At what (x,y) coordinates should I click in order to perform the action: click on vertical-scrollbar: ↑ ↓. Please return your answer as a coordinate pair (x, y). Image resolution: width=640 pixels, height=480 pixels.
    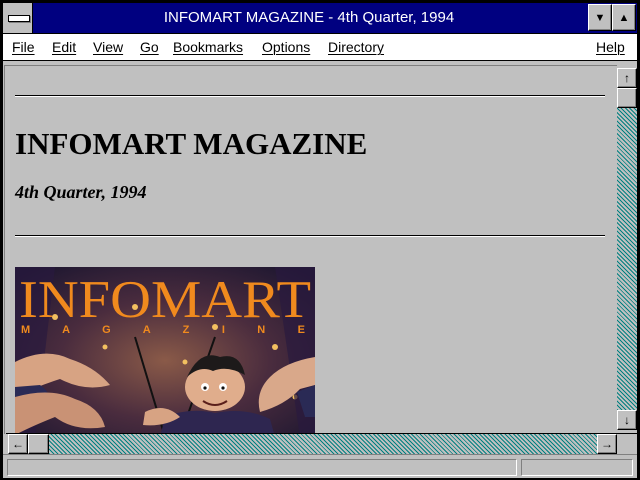
    Looking at the image, I should click on (627, 249).